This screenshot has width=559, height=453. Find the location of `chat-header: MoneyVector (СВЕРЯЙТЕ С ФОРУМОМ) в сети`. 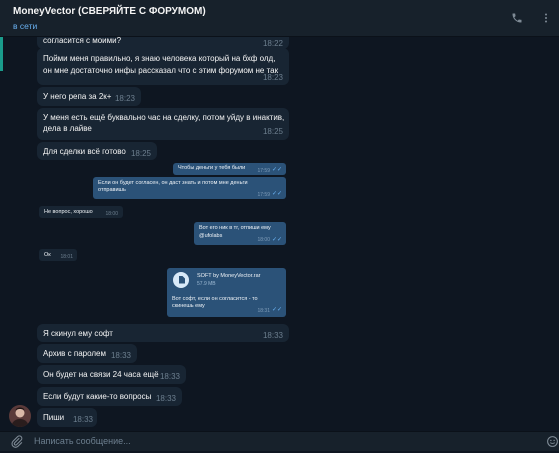

chat-header: MoneyVector (СВЕРЯЙТЕ С ФОРУМОМ) в сети is located at coordinates (279, 18).